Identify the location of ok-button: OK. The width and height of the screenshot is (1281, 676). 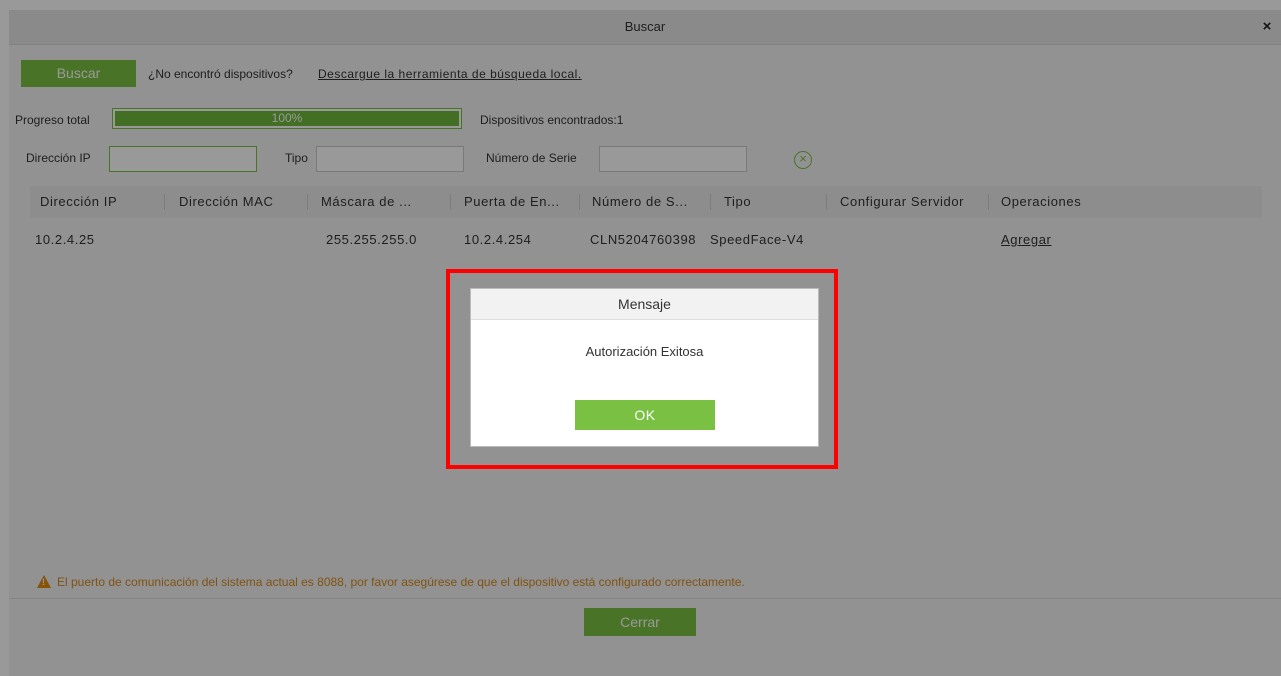
(645, 415).